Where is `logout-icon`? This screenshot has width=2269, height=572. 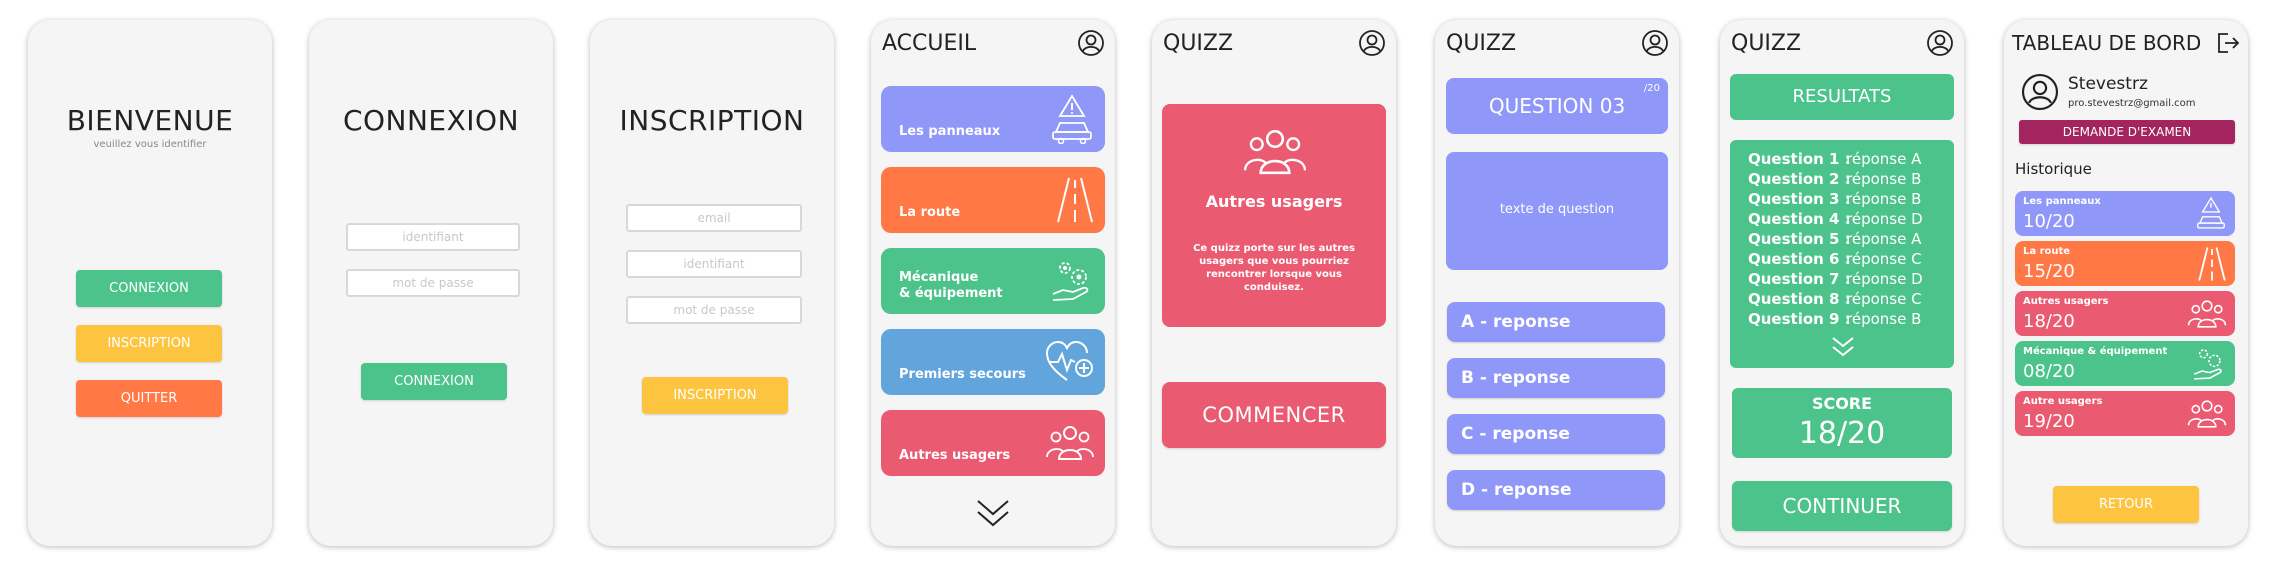
logout-icon is located at coordinates (2228, 43).